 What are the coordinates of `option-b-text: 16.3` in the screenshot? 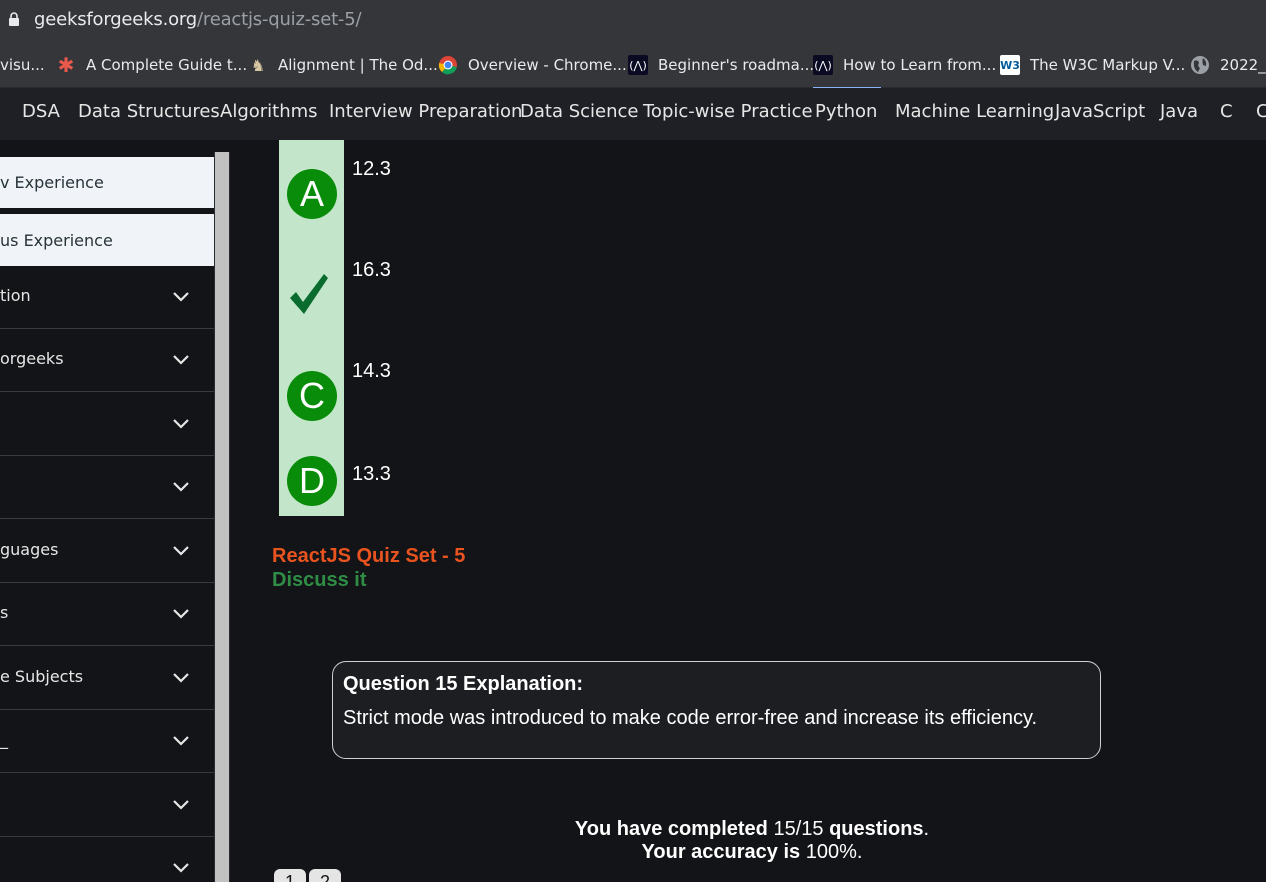 It's located at (371, 270).